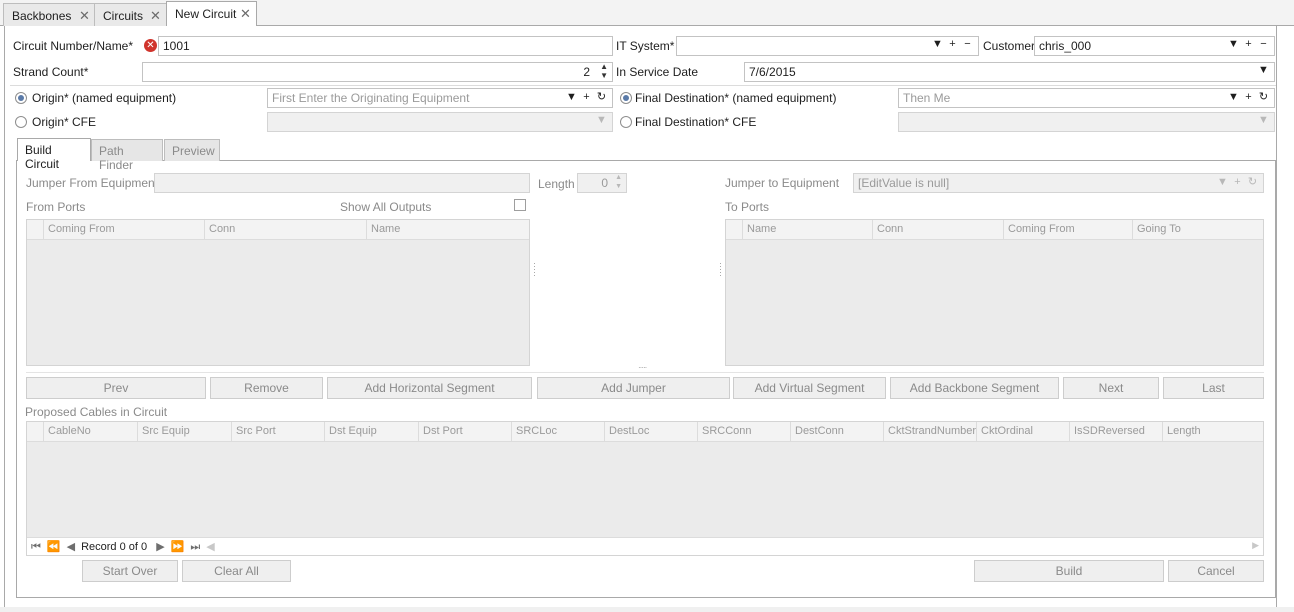 This screenshot has height=612, width=1294. Describe the element at coordinates (602, 183) in the screenshot. I see `length-spin: 0 ▲ ▼` at that location.